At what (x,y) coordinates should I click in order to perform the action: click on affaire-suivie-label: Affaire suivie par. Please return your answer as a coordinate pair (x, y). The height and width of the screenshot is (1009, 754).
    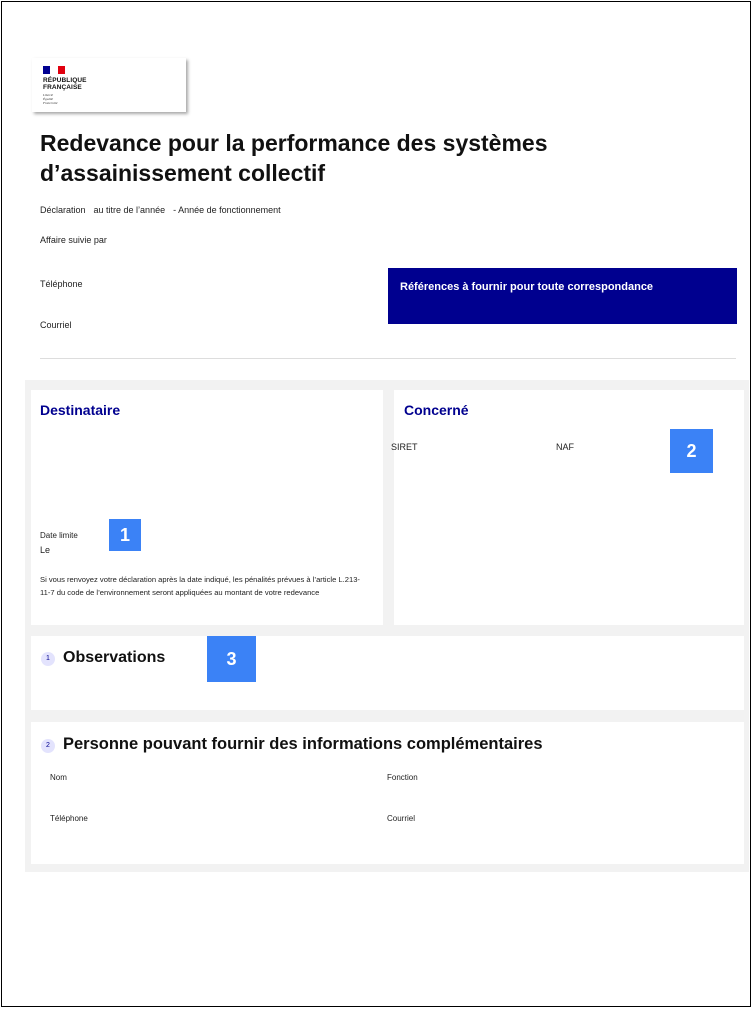
    Looking at the image, I should click on (73, 240).